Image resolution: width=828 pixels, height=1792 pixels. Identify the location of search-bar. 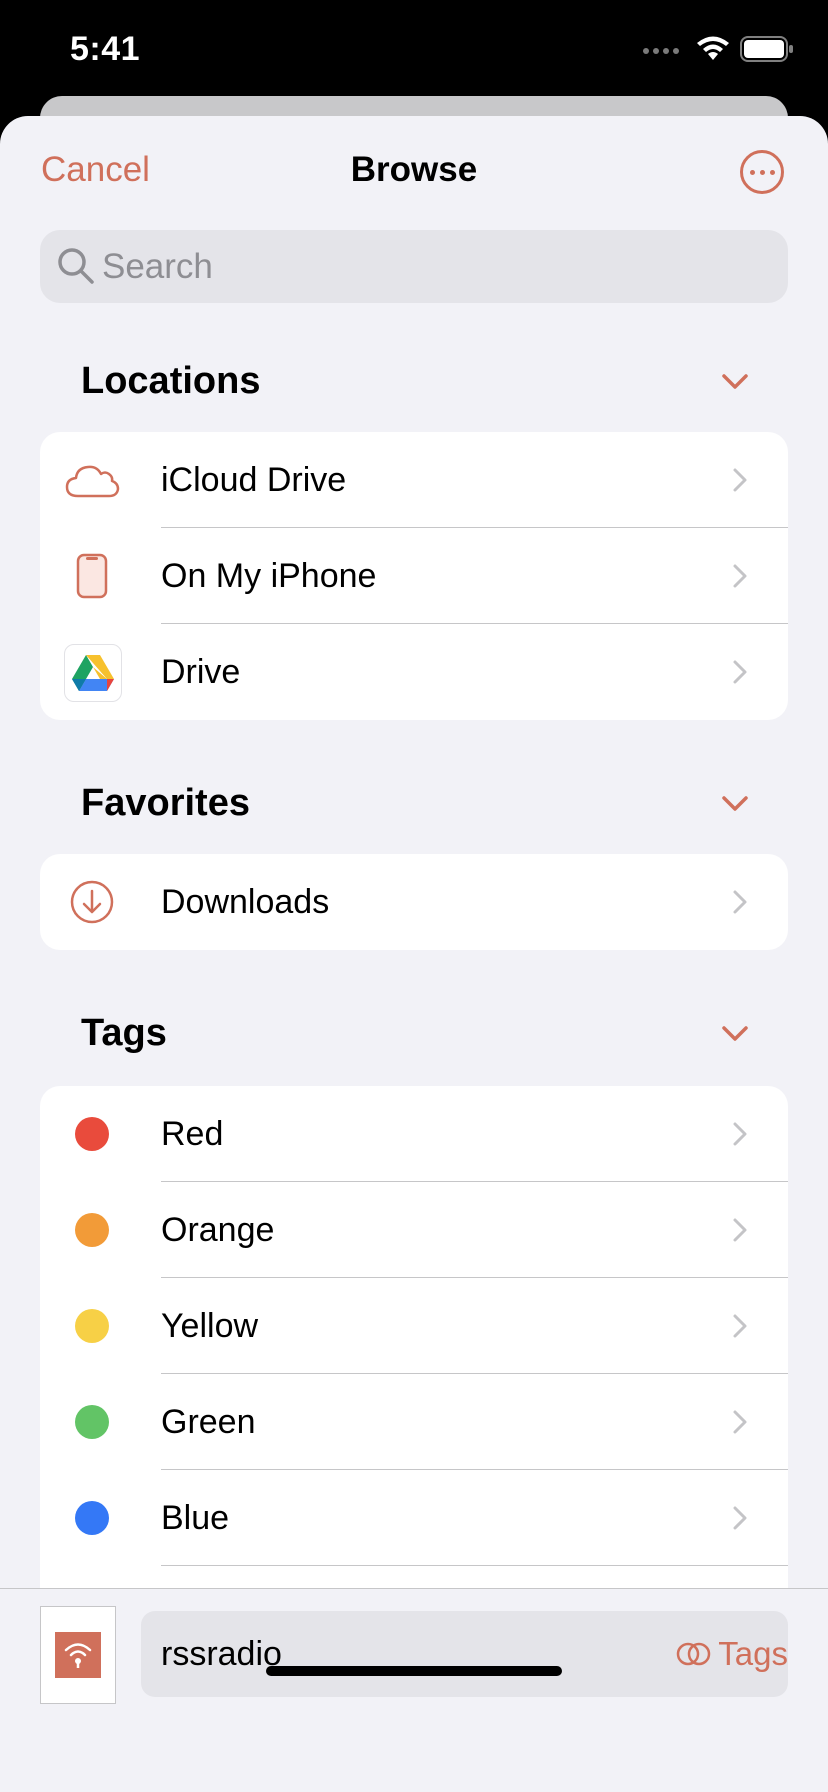
(414, 266).